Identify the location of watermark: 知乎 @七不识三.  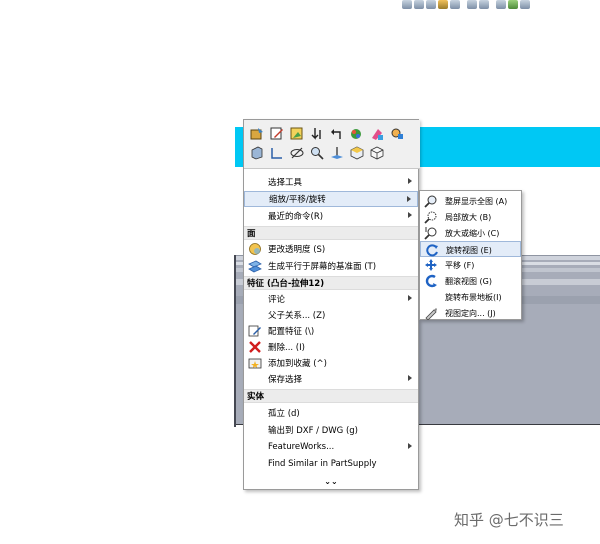
(509, 520).